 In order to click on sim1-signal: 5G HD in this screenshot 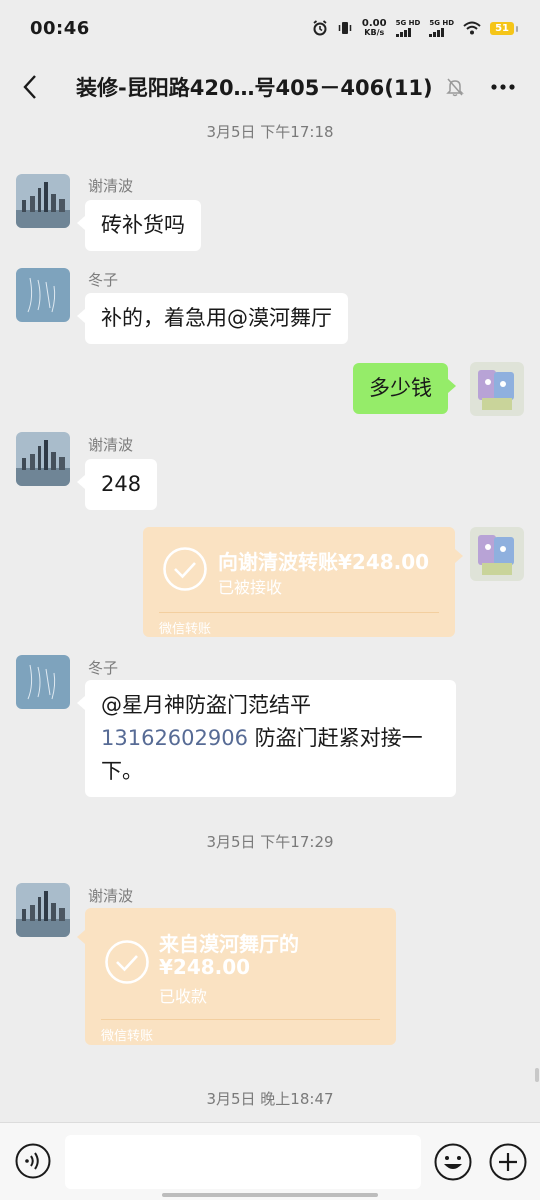, I will do `click(407, 28)`.